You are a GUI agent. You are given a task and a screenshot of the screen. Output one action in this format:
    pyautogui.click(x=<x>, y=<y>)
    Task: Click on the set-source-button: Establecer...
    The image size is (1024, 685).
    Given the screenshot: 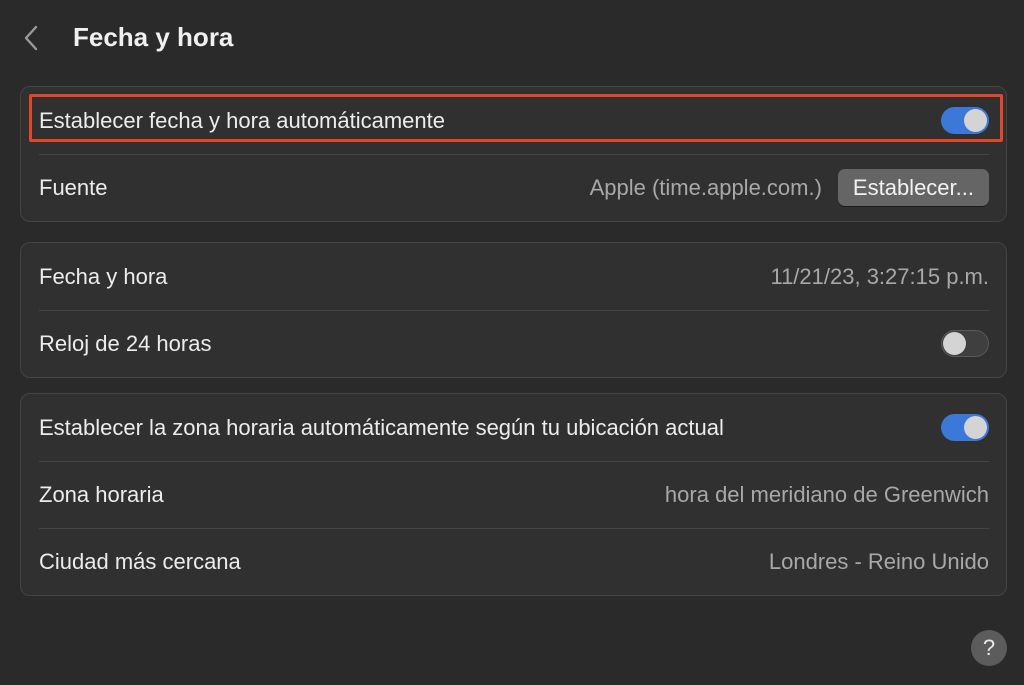 What is the action you would take?
    pyautogui.click(x=913, y=187)
    